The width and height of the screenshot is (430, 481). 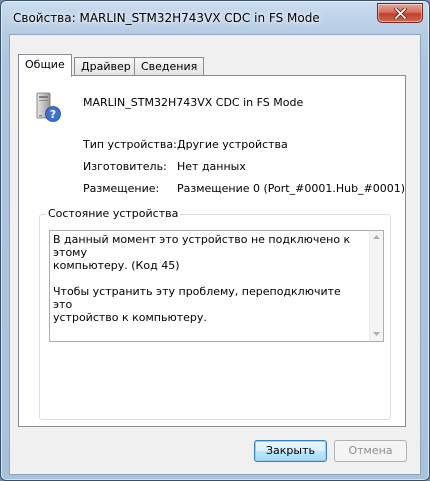 What do you see at coordinates (291, 188) in the screenshot?
I see `location-value: Размещение 0 (Port_#0001.Hub_#0001)` at bounding box center [291, 188].